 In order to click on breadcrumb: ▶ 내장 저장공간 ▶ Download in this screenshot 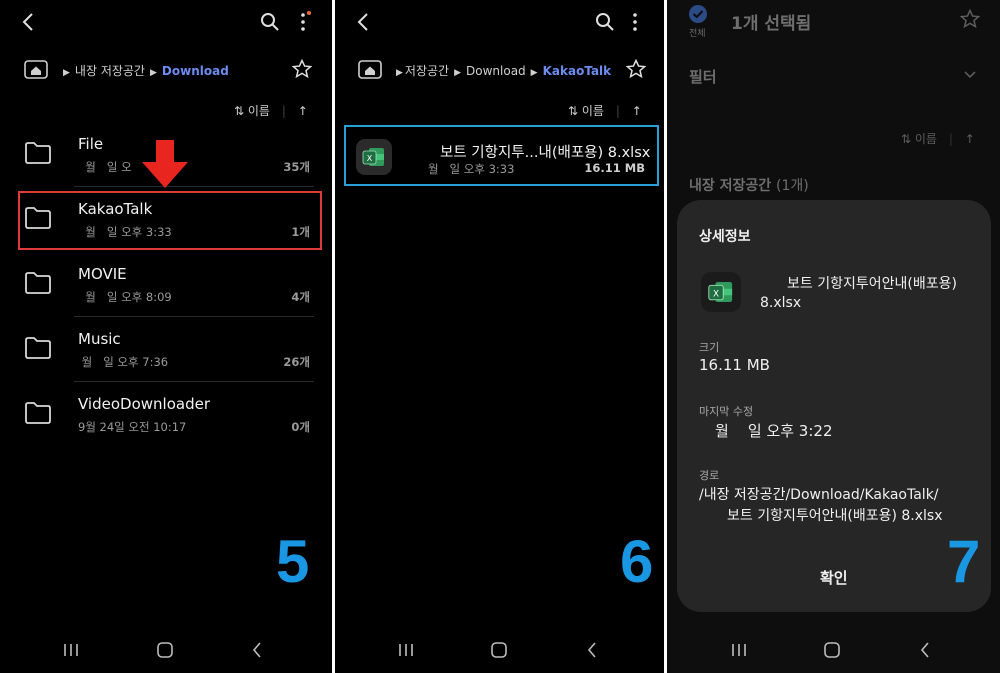, I will do `click(146, 71)`.